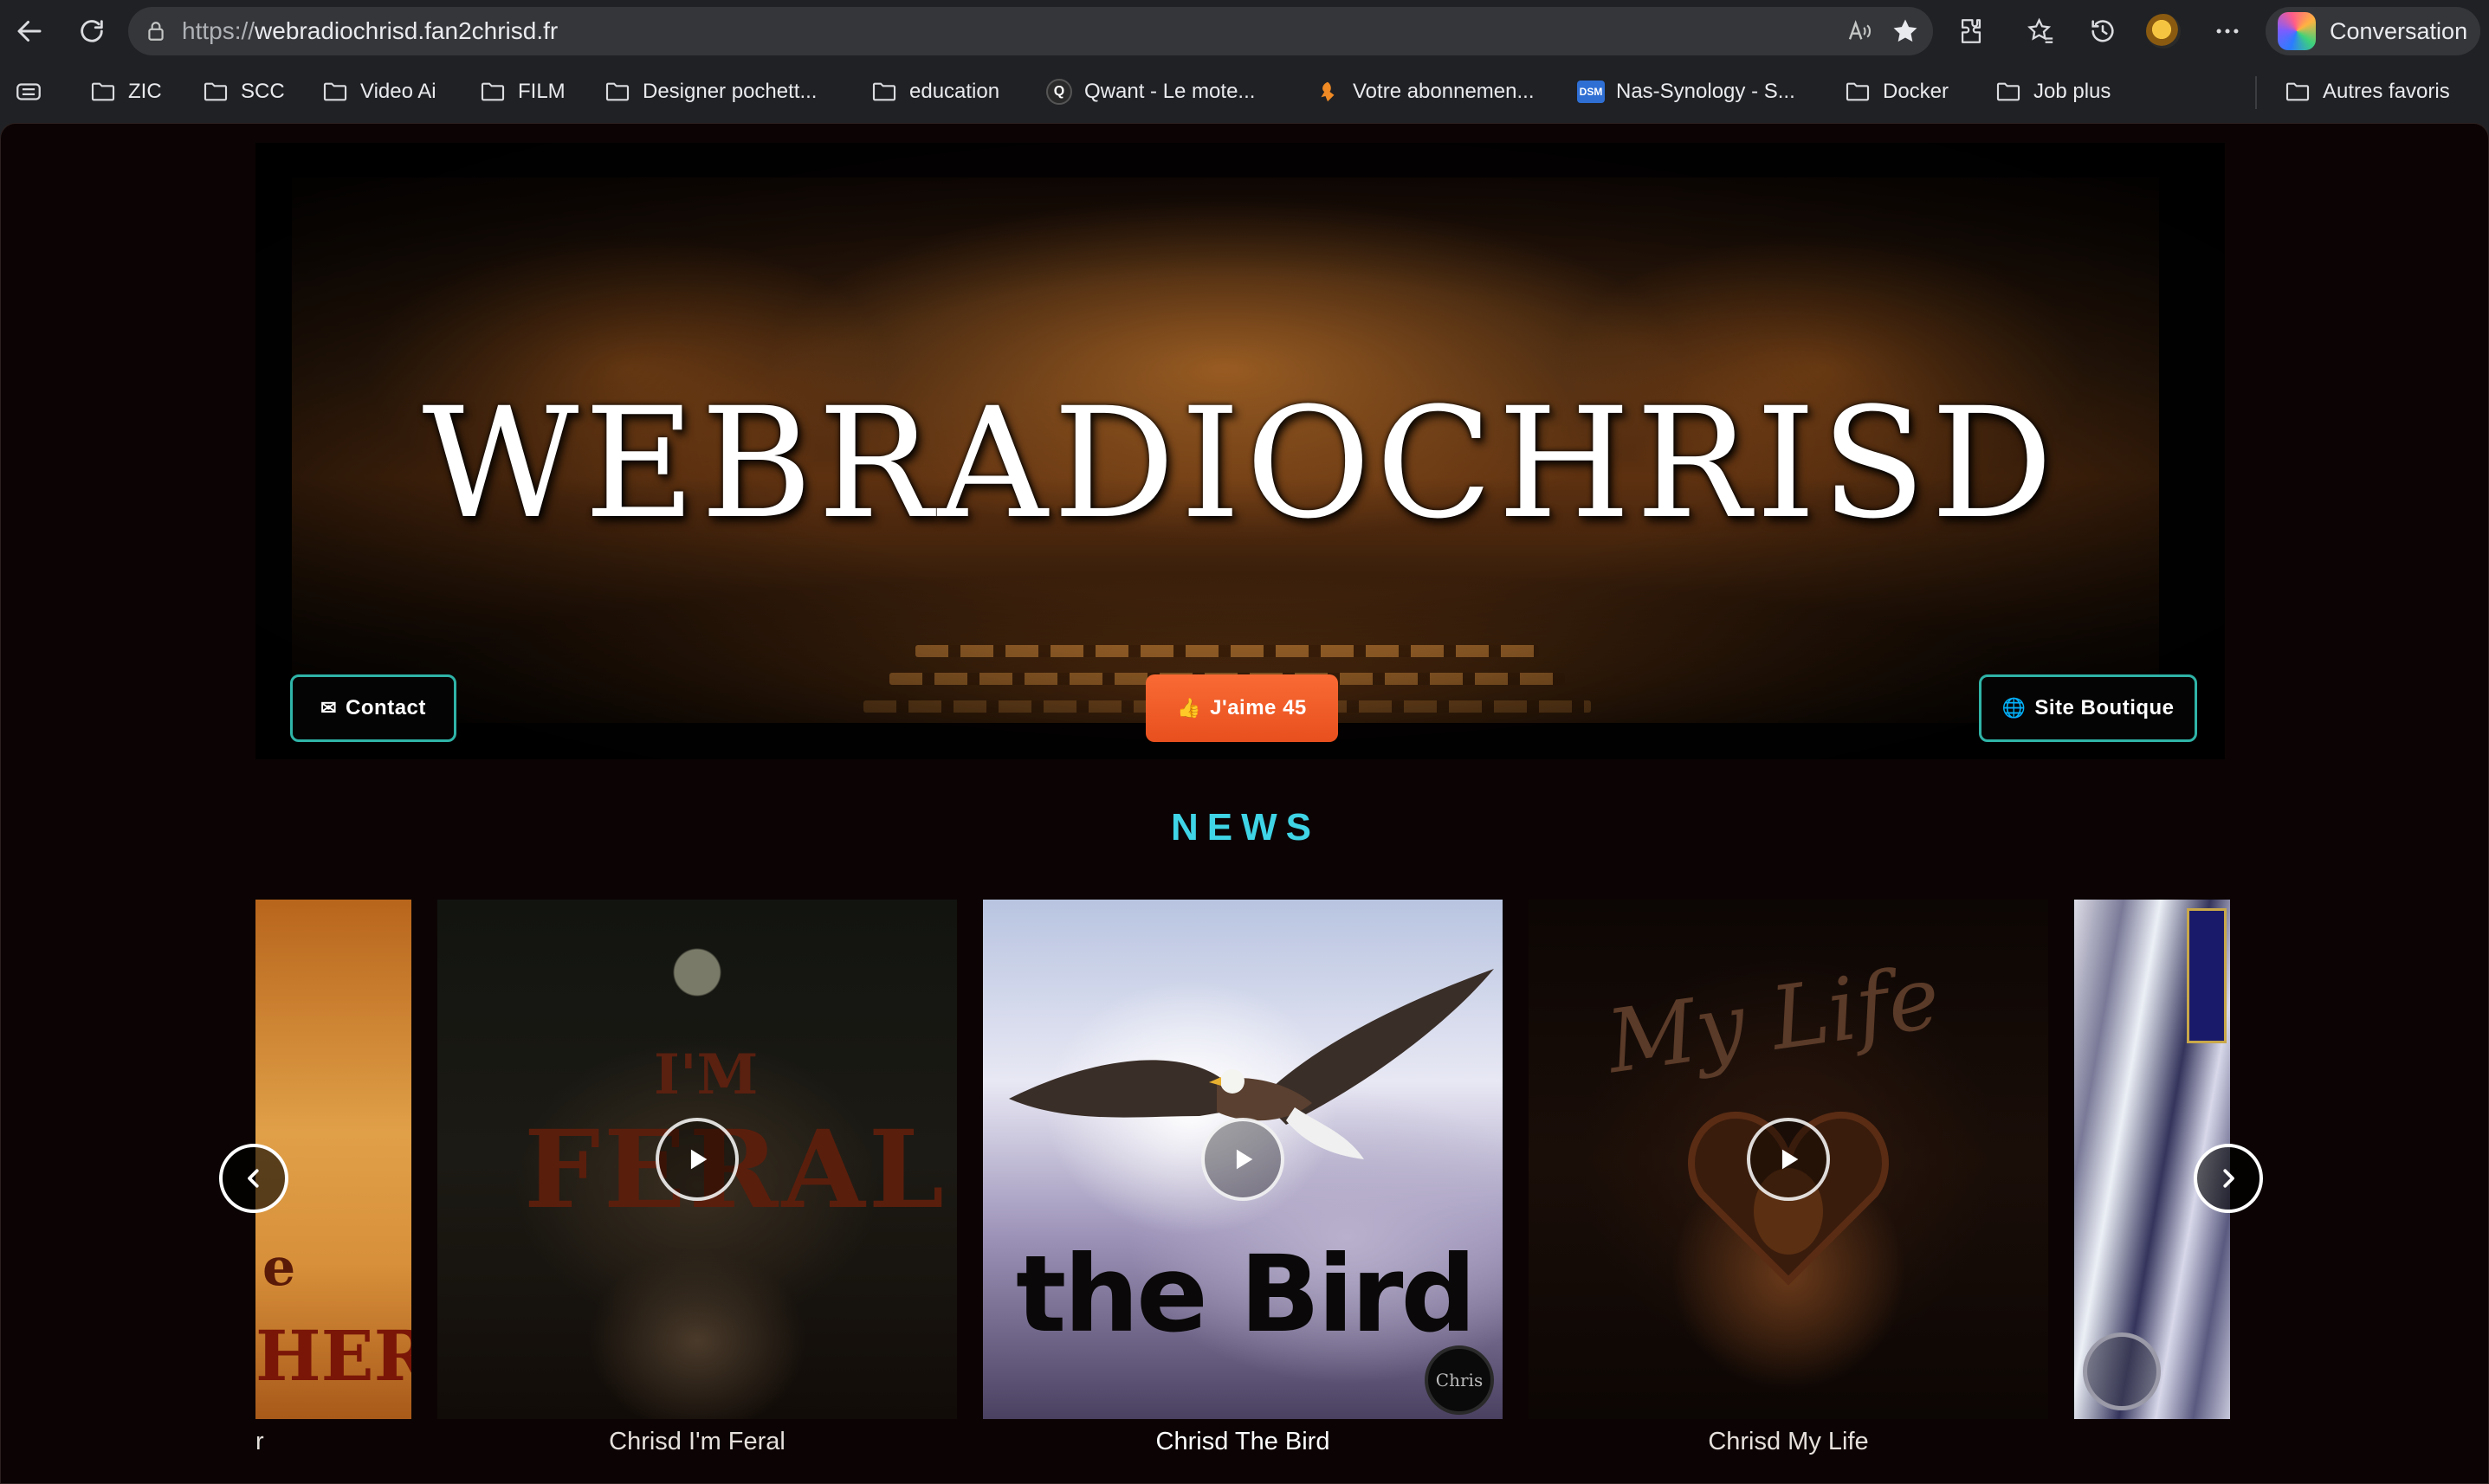 This screenshot has height=1484, width=2489. I want to click on favorite-star-icon, so click(1905, 31).